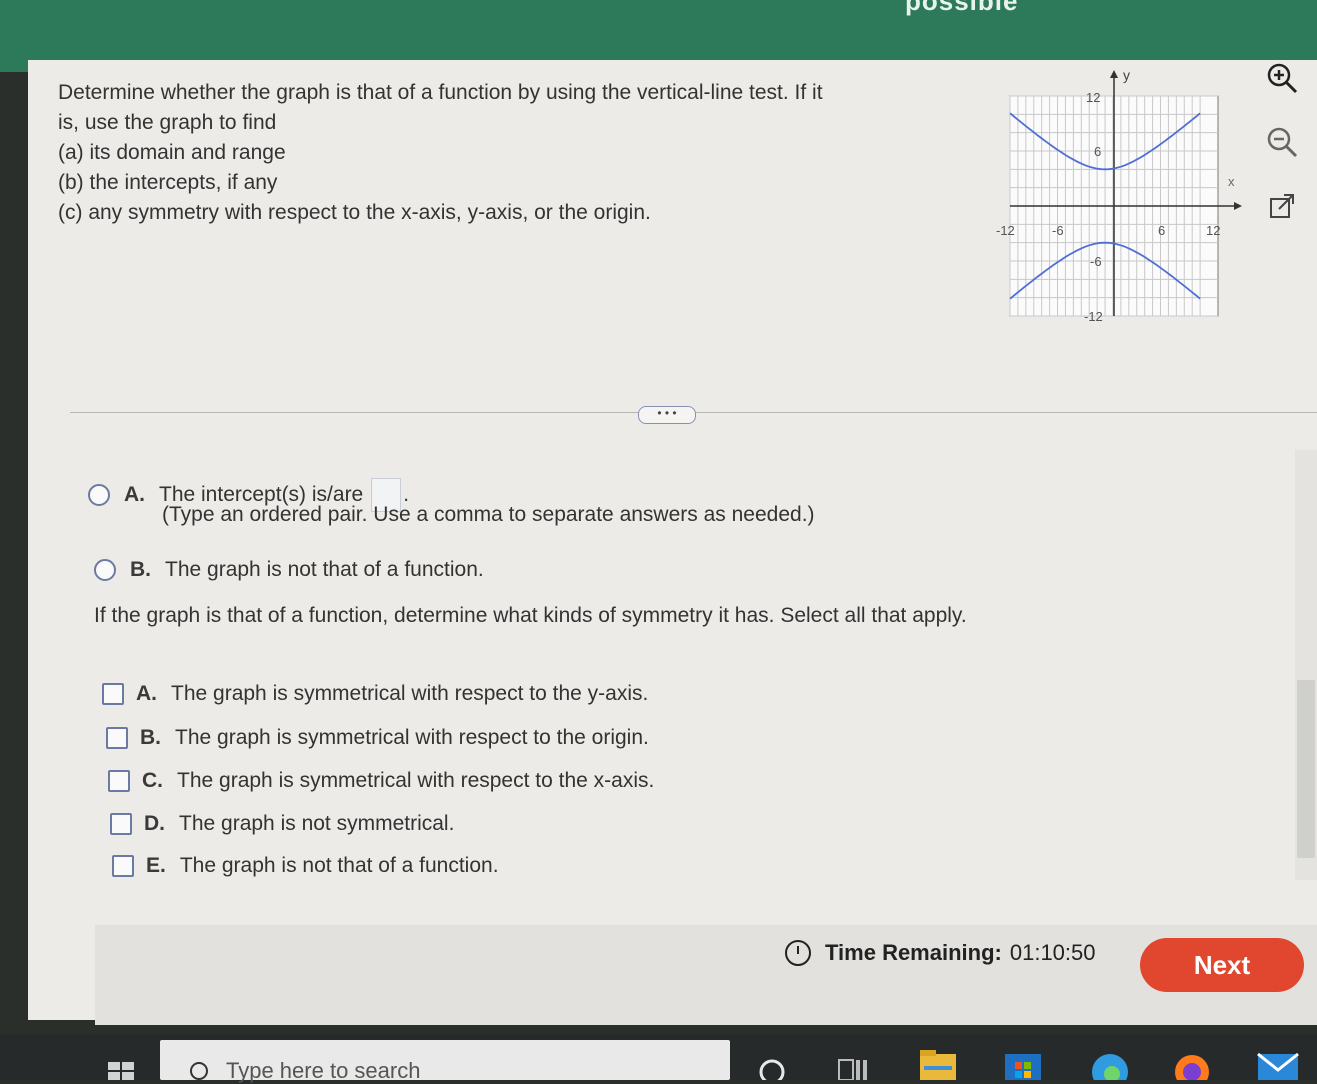  What do you see at coordinates (1110, 1064) in the screenshot?
I see `edge-browser-icon` at bounding box center [1110, 1064].